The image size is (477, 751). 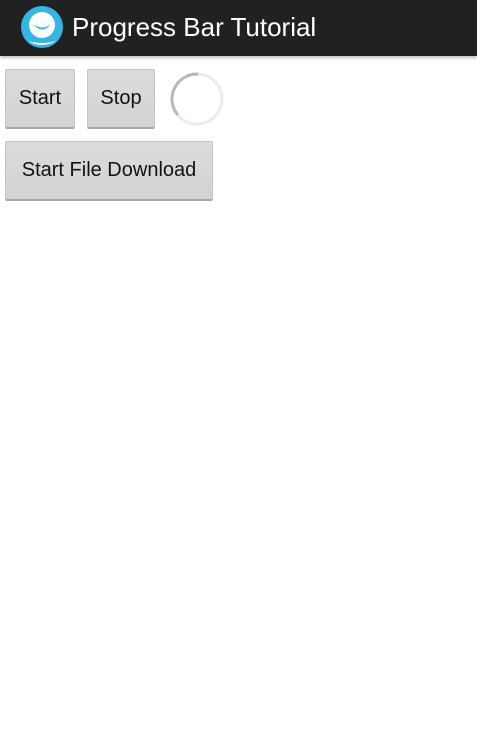 I want to click on app-launcher-icon, so click(x=42, y=27).